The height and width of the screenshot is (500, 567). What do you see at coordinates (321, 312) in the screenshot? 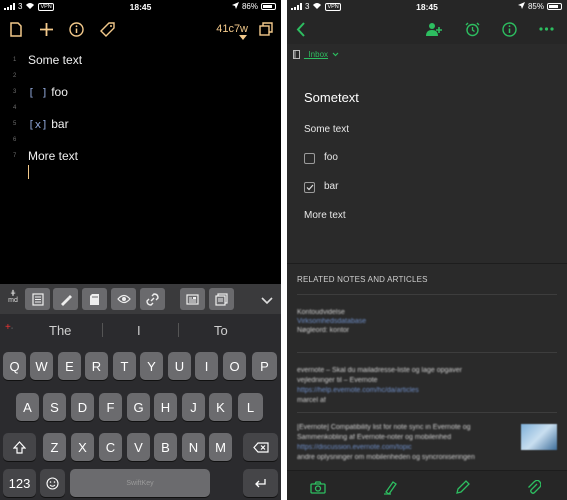
I see `related-item-title: Kontoudvidelse` at bounding box center [321, 312].